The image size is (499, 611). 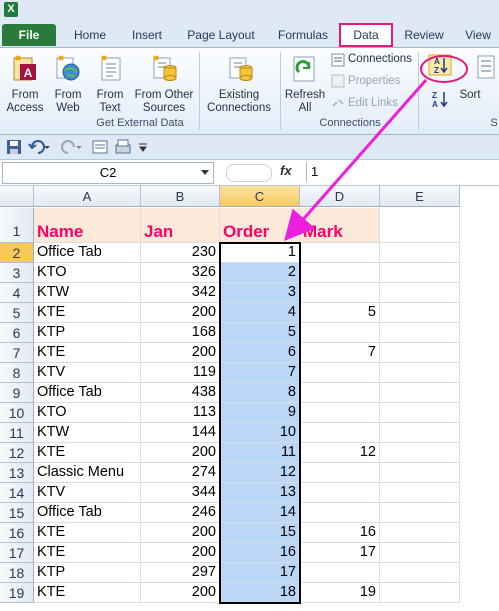 What do you see at coordinates (143, 148) in the screenshot?
I see `customize-qat-icon` at bounding box center [143, 148].